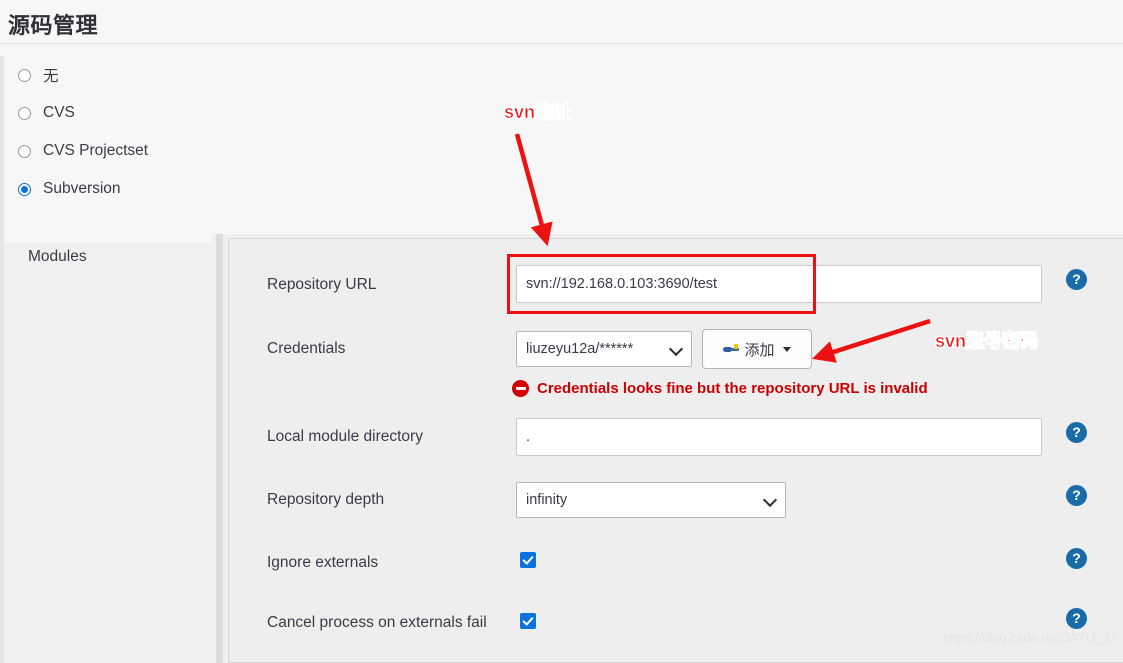  Describe the element at coordinates (528, 560) in the screenshot. I see `ignore-externals-checkbox` at that location.